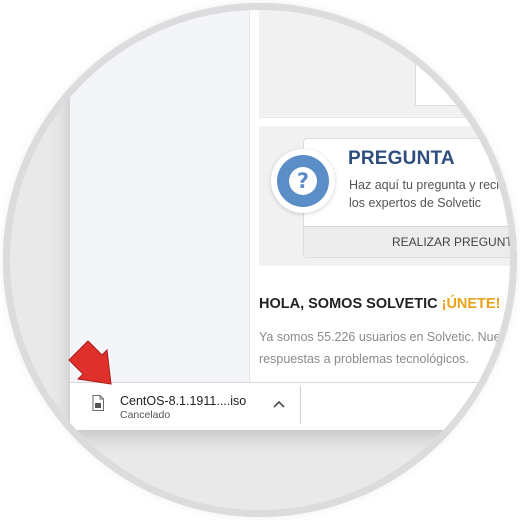 This screenshot has height=520, width=520. What do you see at coordinates (90, 362) in the screenshot?
I see `red-arrow-icon` at bounding box center [90, 362].